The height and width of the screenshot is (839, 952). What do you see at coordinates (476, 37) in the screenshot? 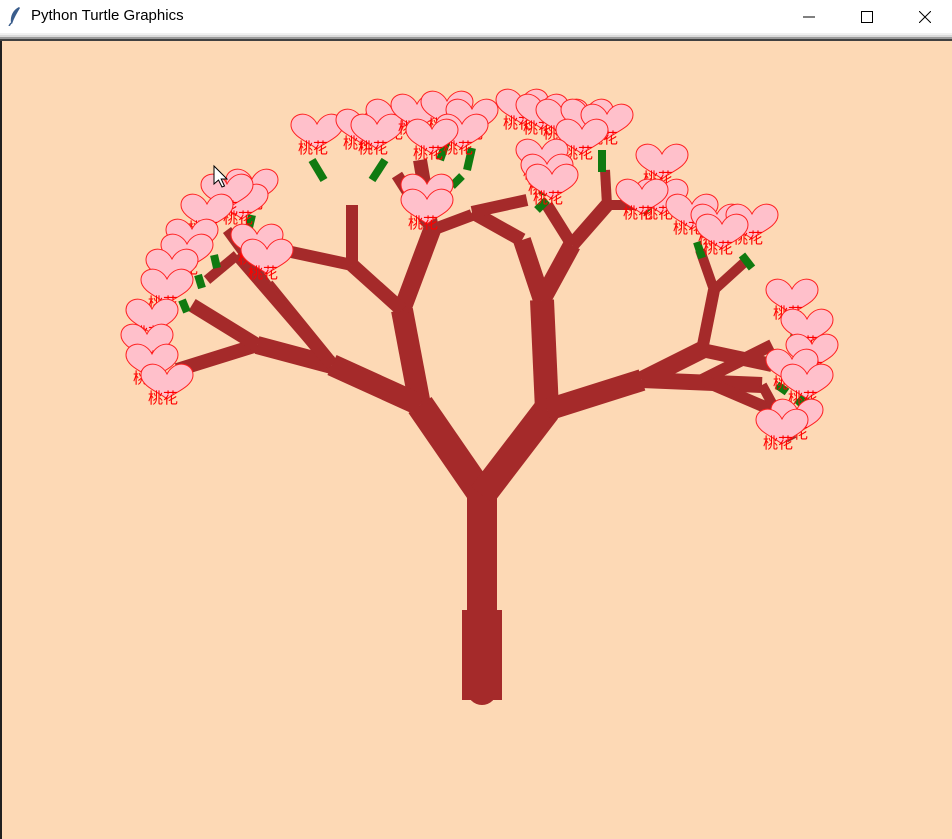
I see `window-frame-border` at bounding box center [476, 37].